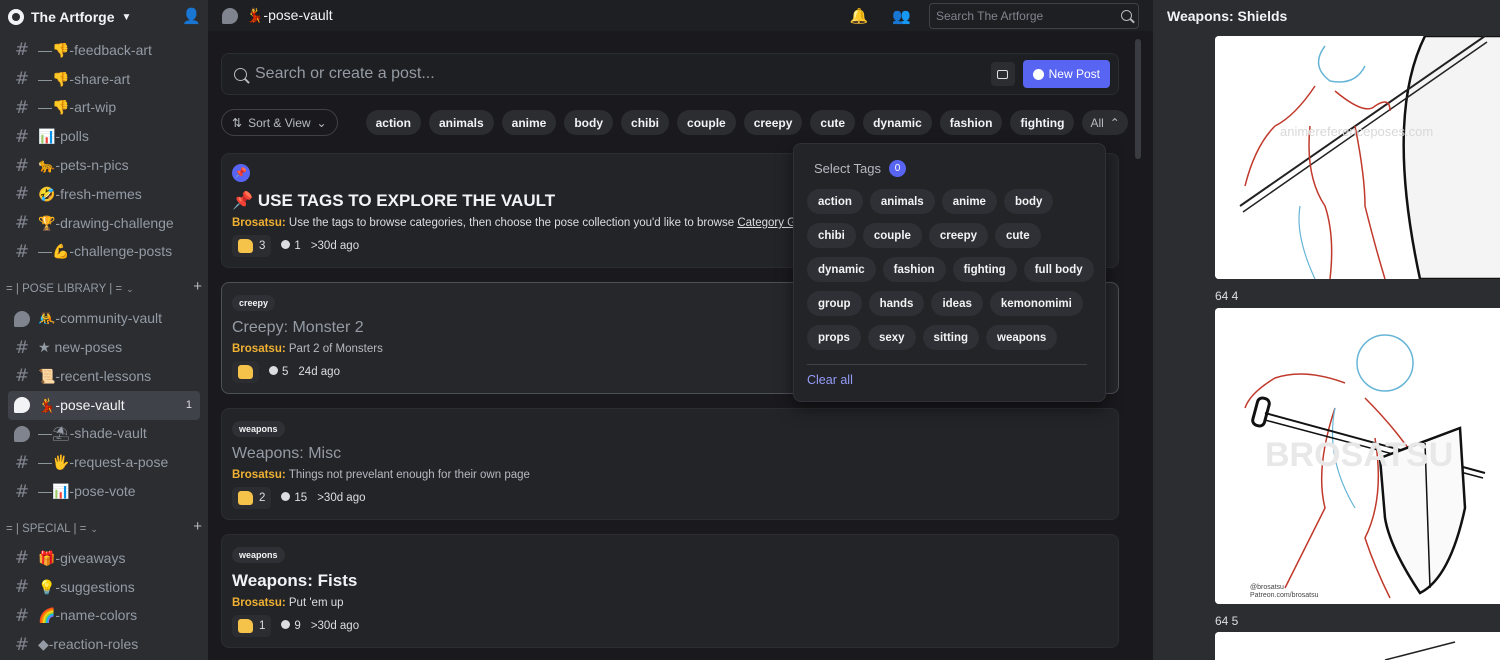 Image resolution: width=1500 pixels, height=660 pixels. I want to click on sidebar-channel: # ◆-reaction-roles, so click(104, 644).